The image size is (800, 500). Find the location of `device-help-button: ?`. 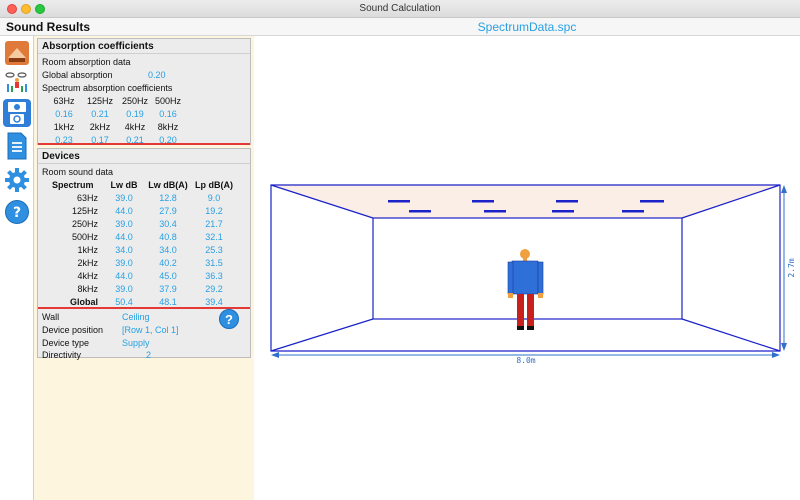

device-help-button: ? is located at coordinates (229, 319).